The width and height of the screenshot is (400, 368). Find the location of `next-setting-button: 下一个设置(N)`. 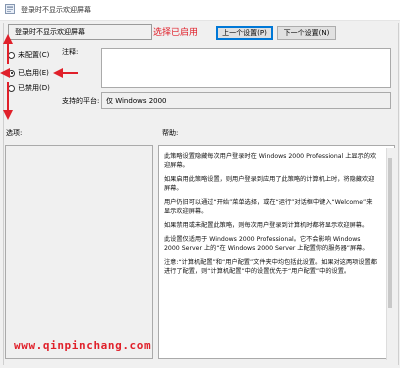

next-setting-button: 下一个设置(N) is located at coordinates (306, 33).